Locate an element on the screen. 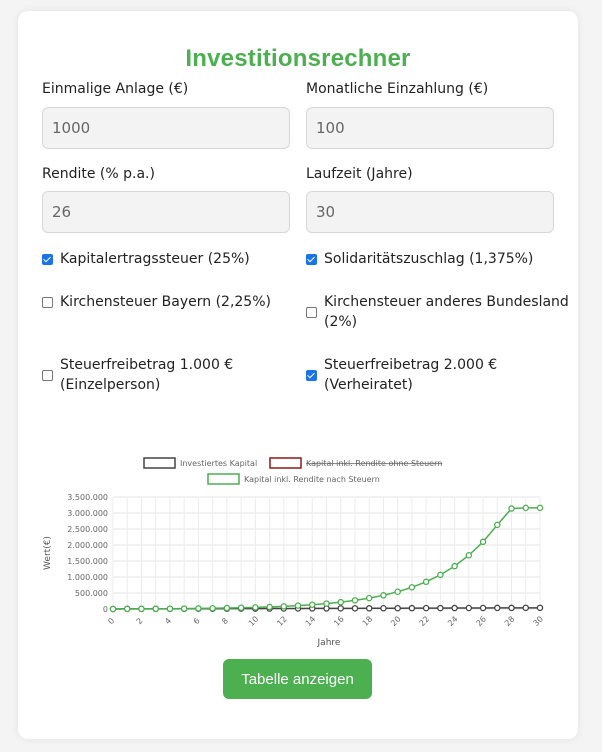  kirchensteuer-andere-label: Kirchensteuer anderes Bundesland (2%) is located at coordinates (446, 312).